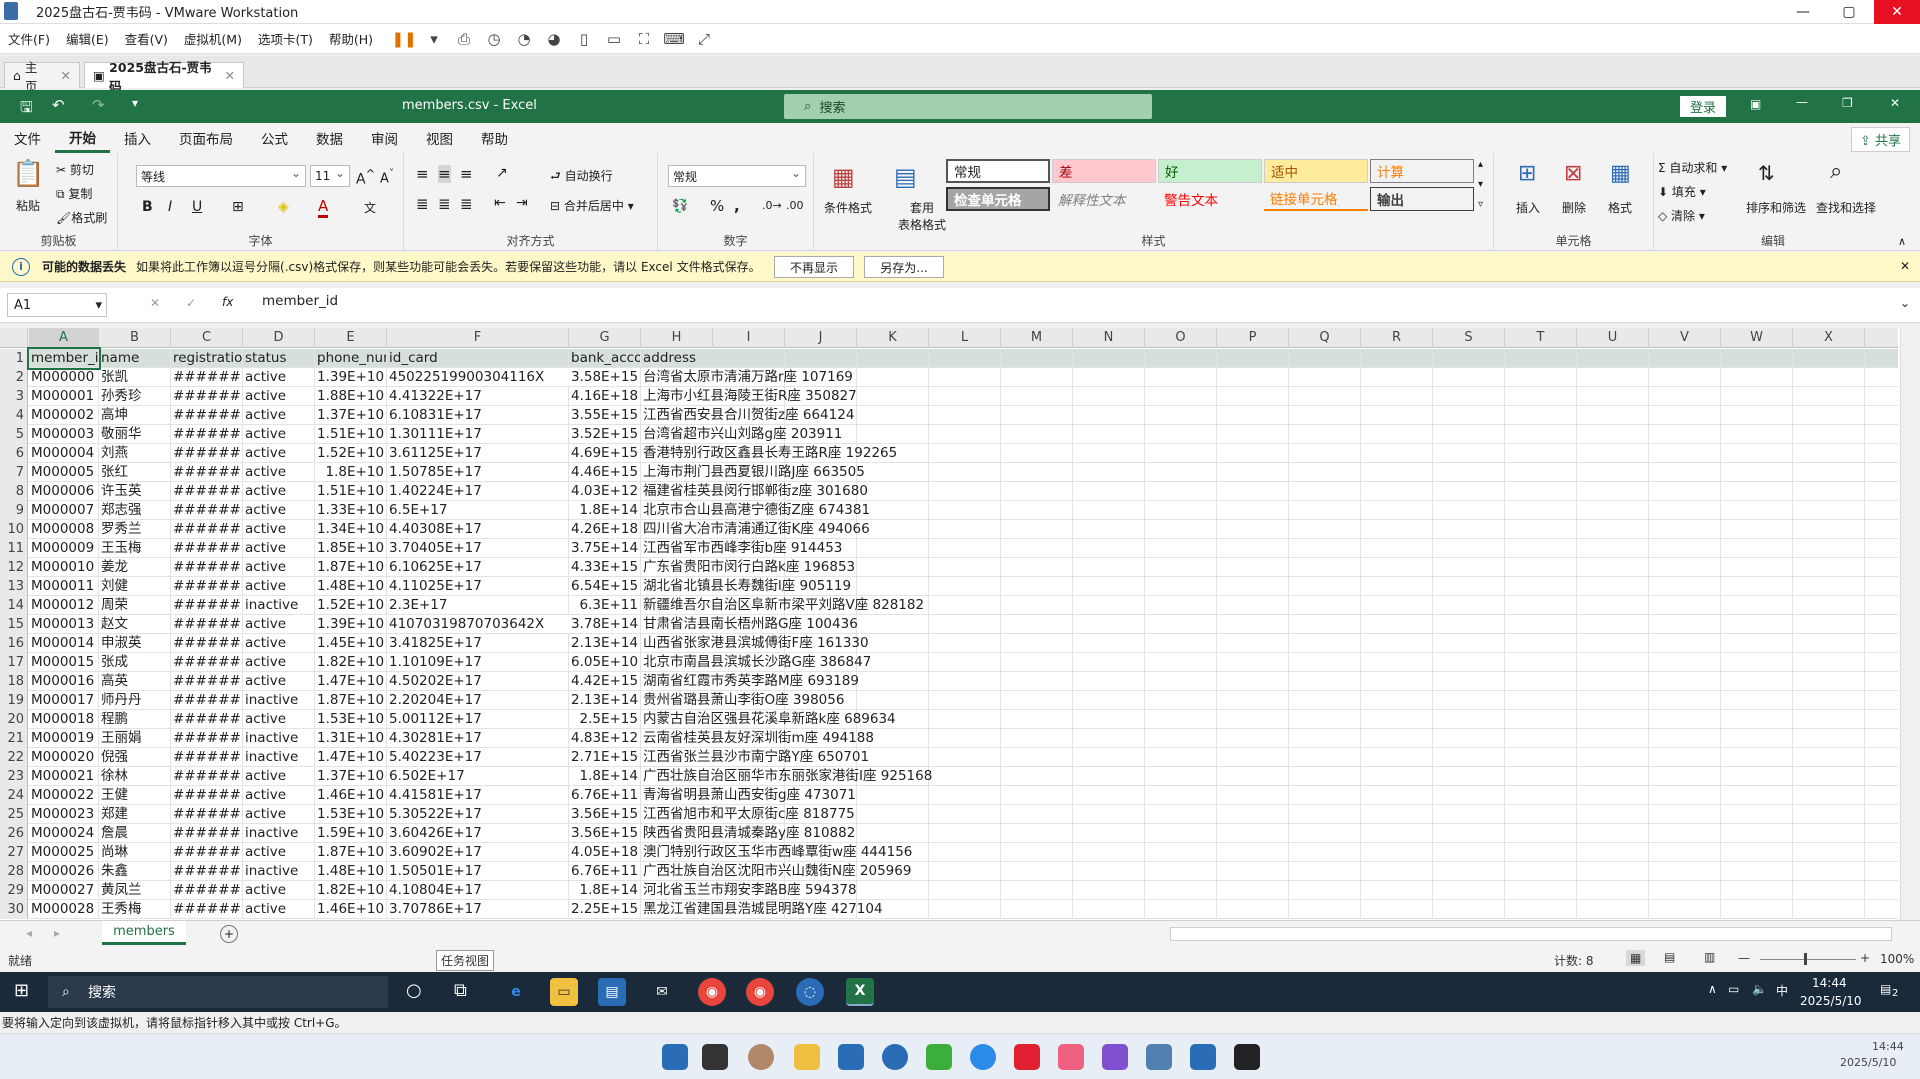 The width and height of the screenshot is (1920, 1079). What do you see at coordinates (1037, 338) in the screenshot?
I see `column-header-M: M` at bounding box center [1037, 338].